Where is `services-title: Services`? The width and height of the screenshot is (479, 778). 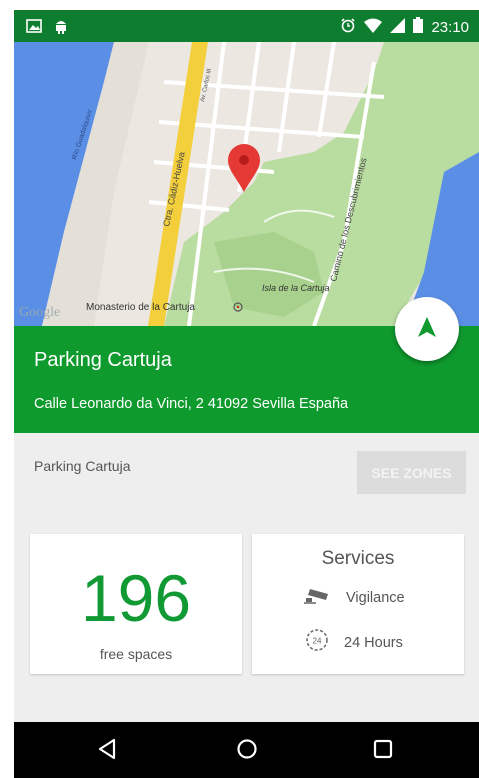 services-title: Services is located at coordinates (358, 558).